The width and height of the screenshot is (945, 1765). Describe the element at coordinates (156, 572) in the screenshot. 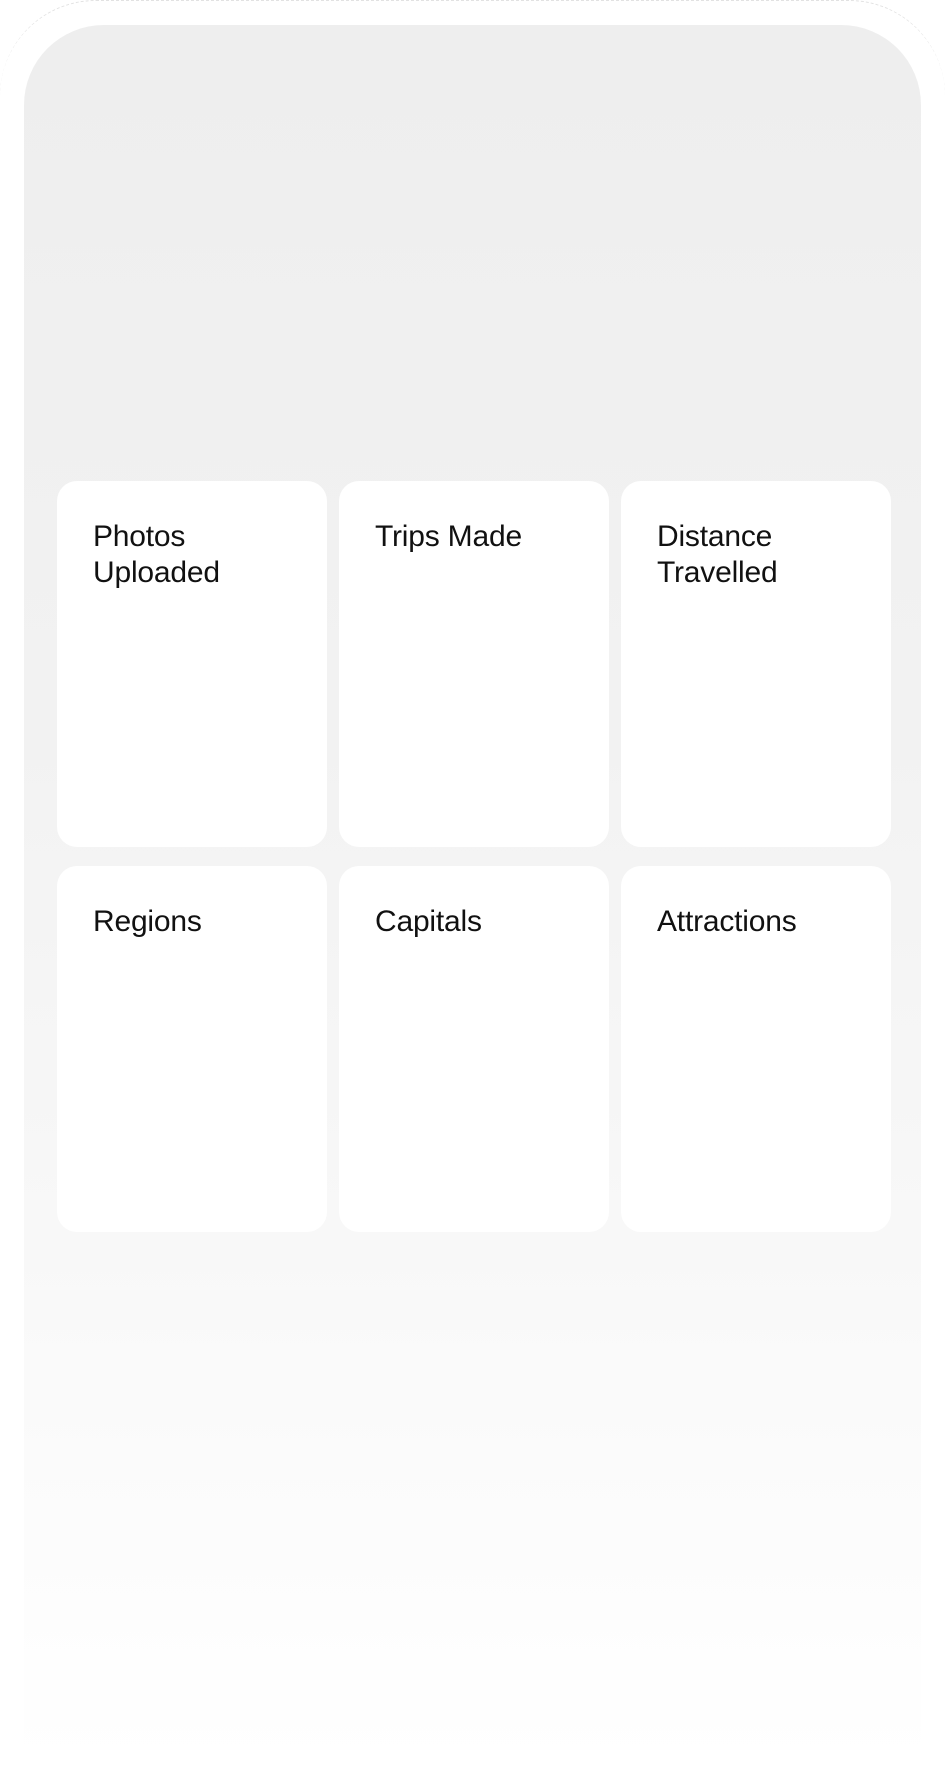

I see `stat-label-line: Uploaded` at that location.